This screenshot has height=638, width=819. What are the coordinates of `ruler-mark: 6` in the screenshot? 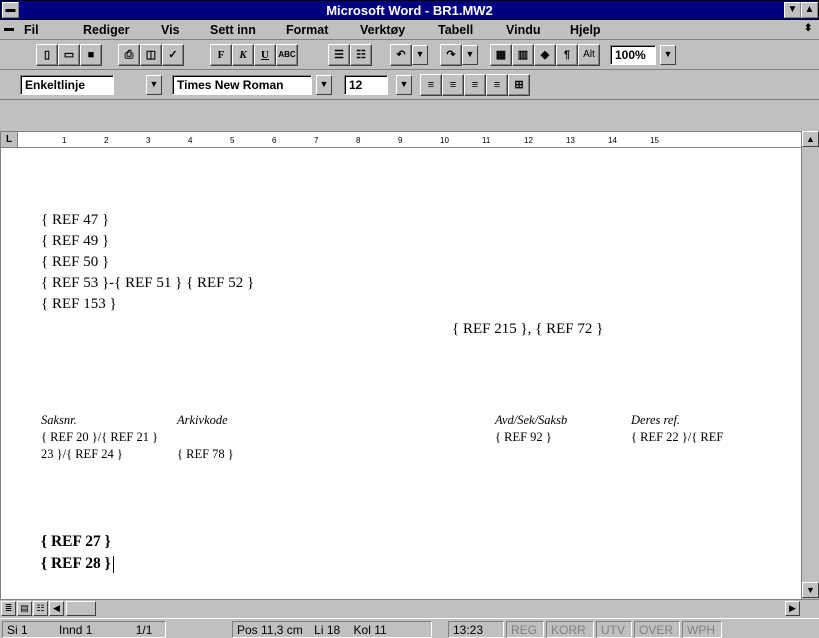 It's located at (274, 140).